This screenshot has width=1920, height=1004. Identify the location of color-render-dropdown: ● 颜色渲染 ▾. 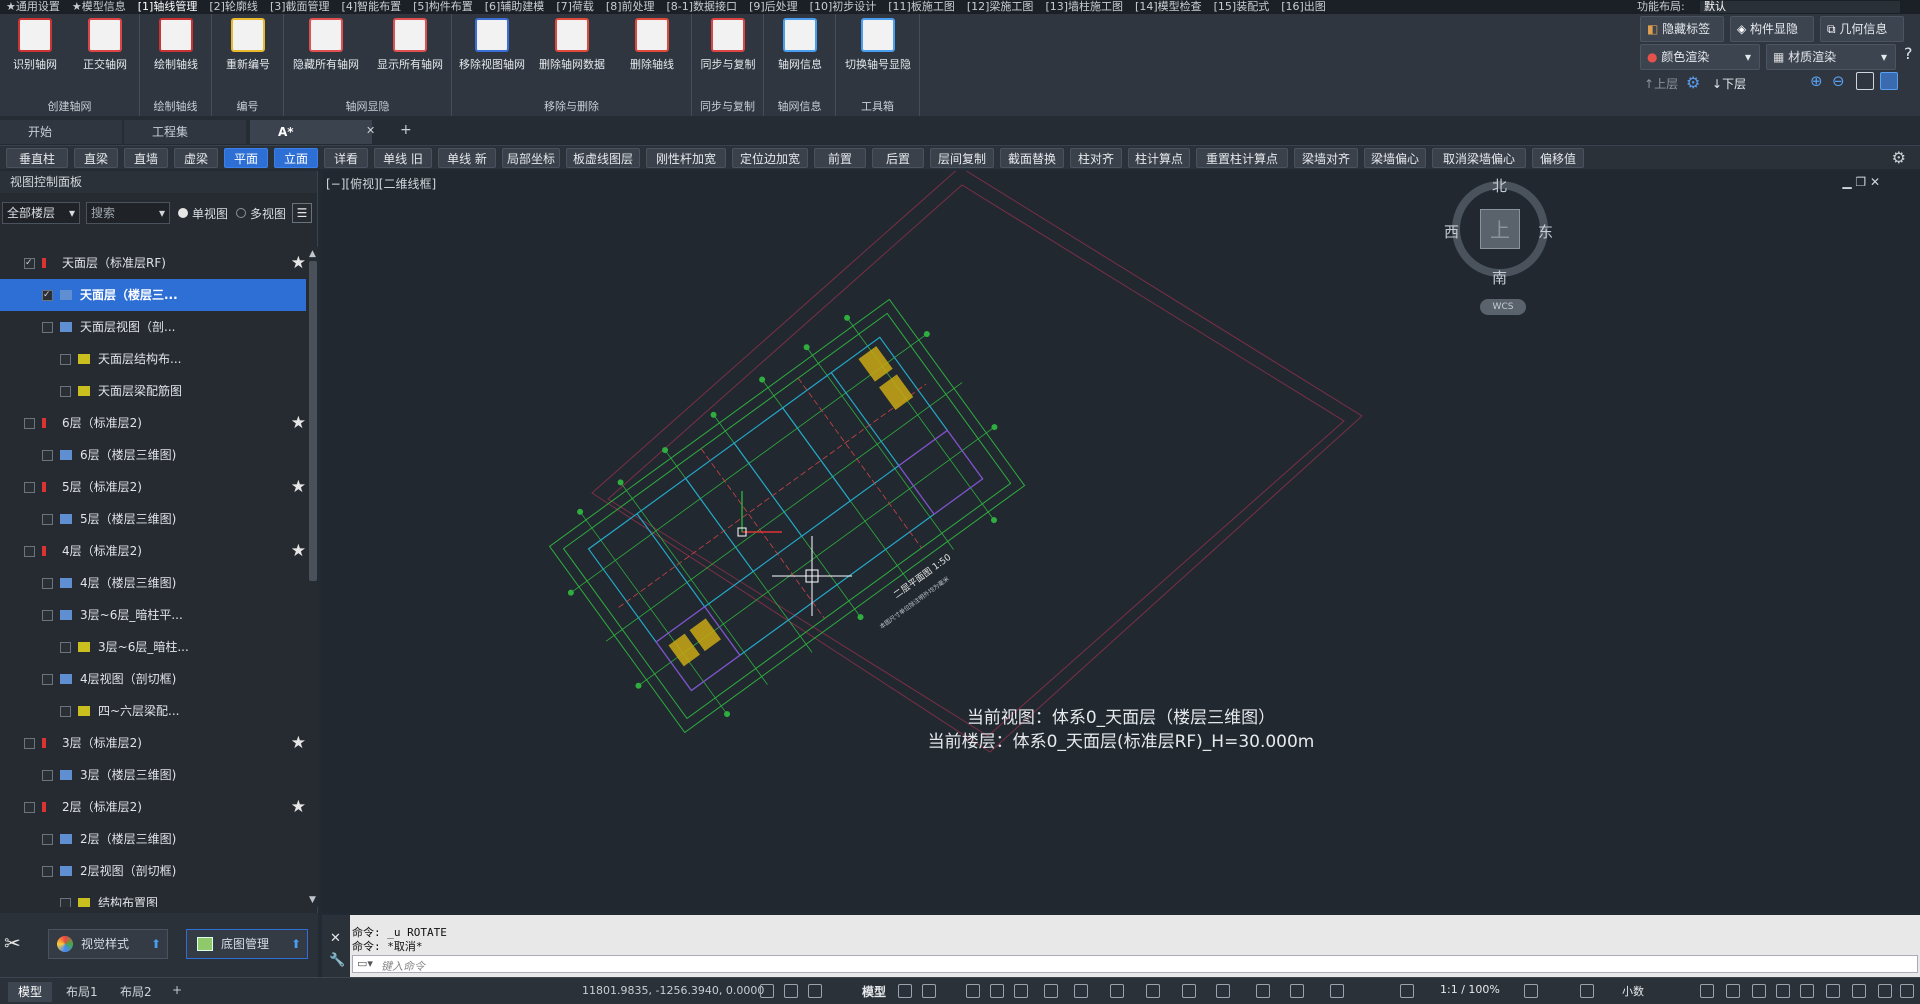
(1700, 57).